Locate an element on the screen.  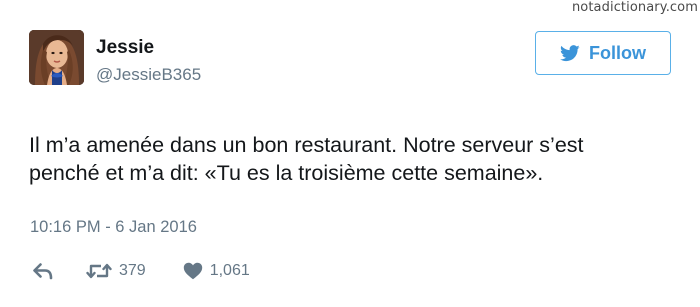
twitter-bird-icon is located at coordinates (570, 52).